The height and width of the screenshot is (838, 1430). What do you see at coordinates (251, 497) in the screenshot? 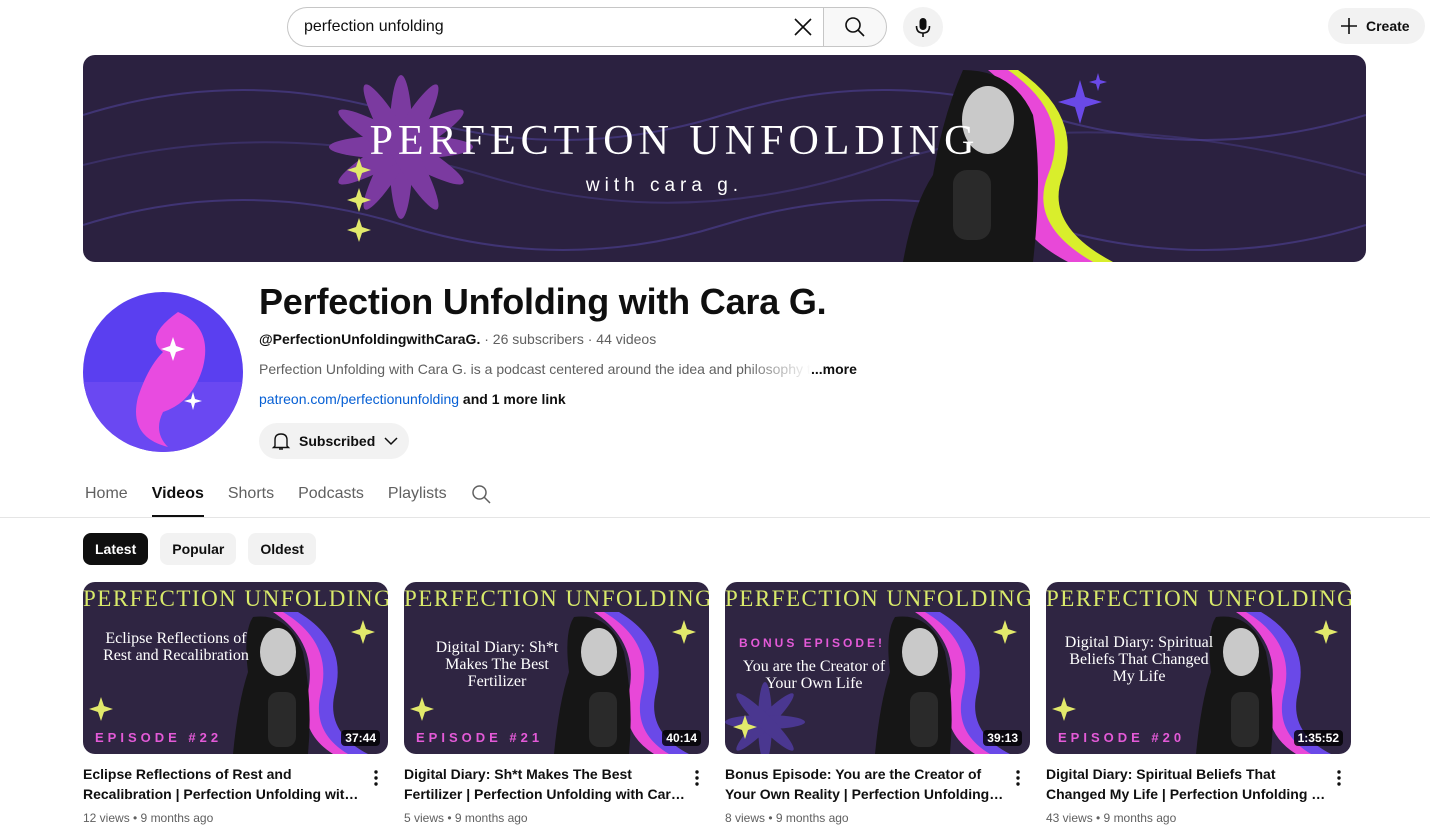
I see `tab-shorts: Shorts` at bounding box center [251, 497].